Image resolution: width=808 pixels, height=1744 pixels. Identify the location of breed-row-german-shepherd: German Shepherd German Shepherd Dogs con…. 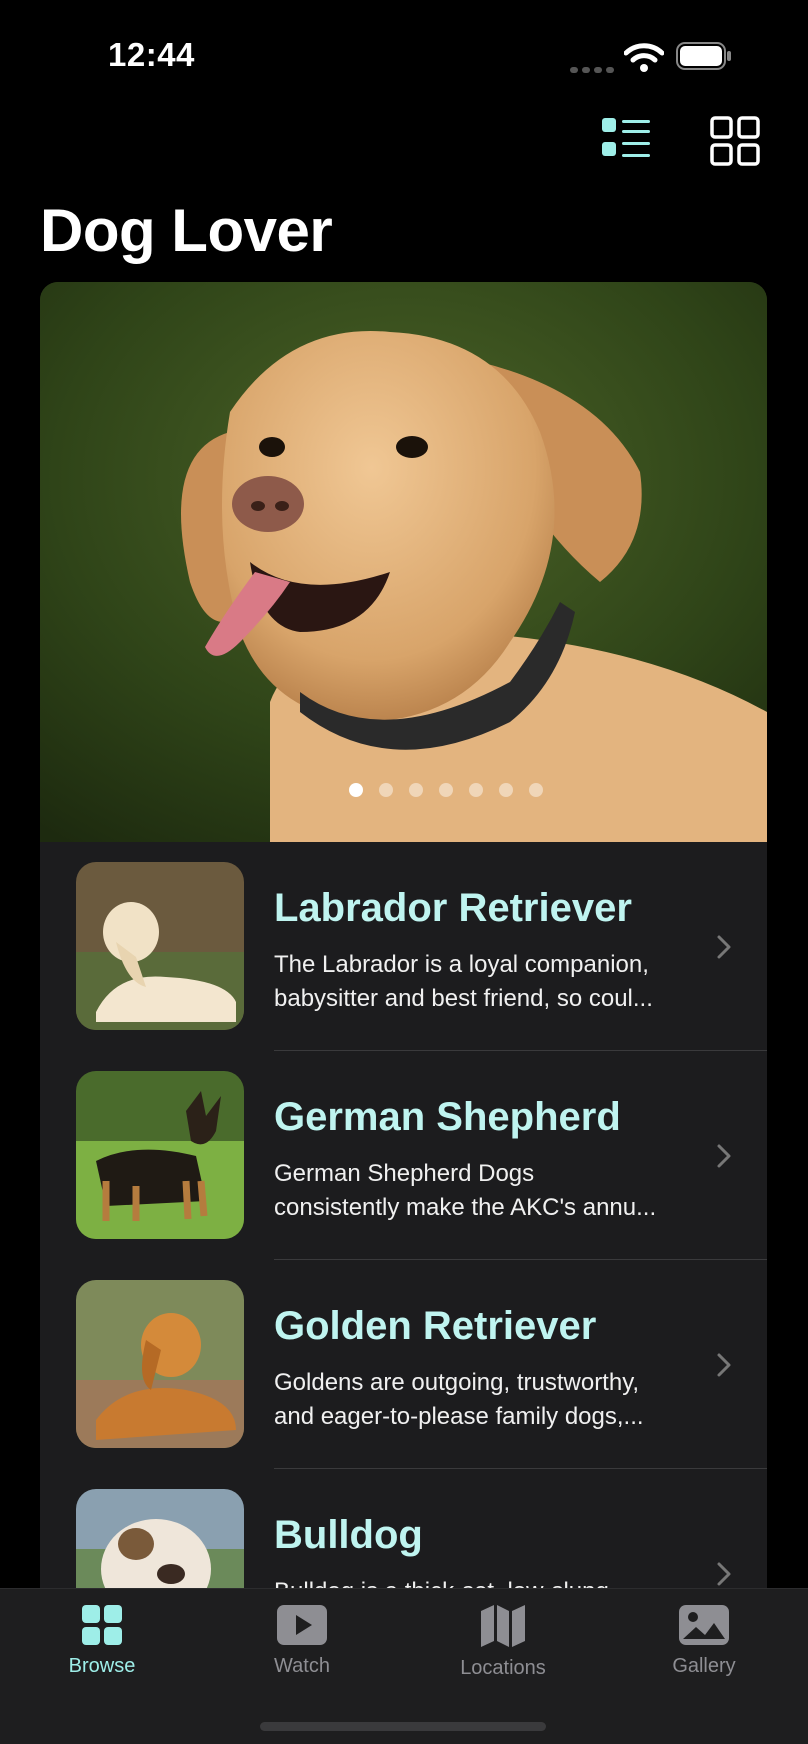
(403, 1155).